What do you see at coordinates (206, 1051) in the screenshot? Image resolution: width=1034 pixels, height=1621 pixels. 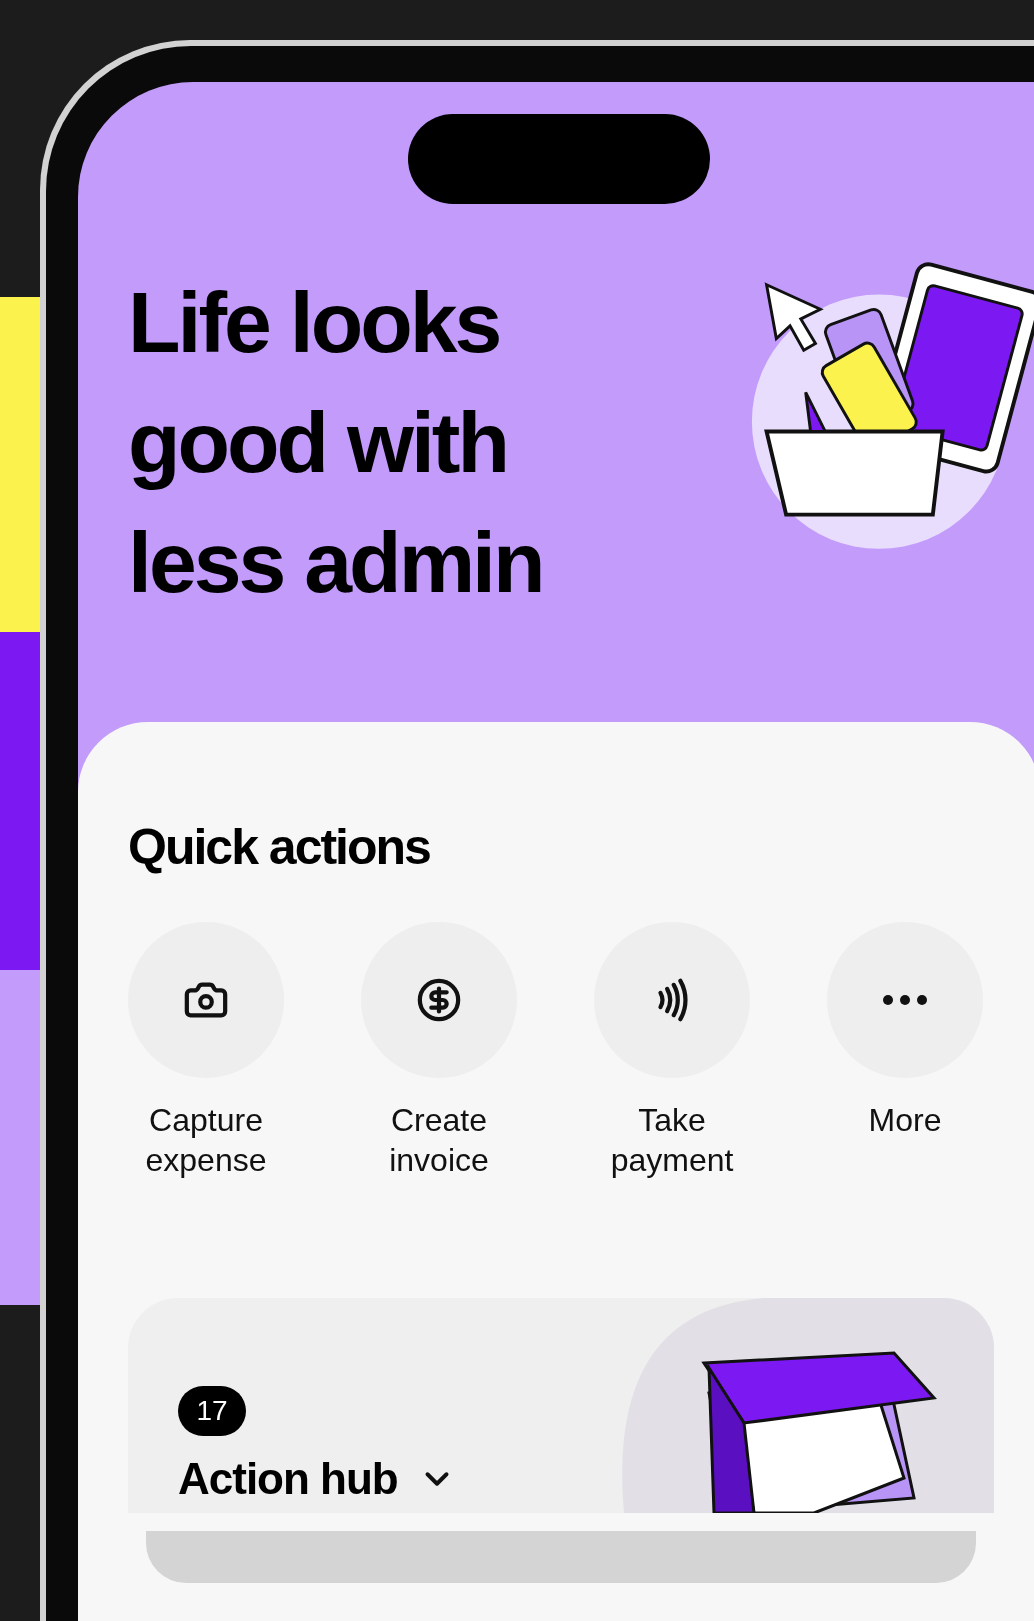 I see `quick-action-button: Capture expense` at bounding box center [206, 1051].